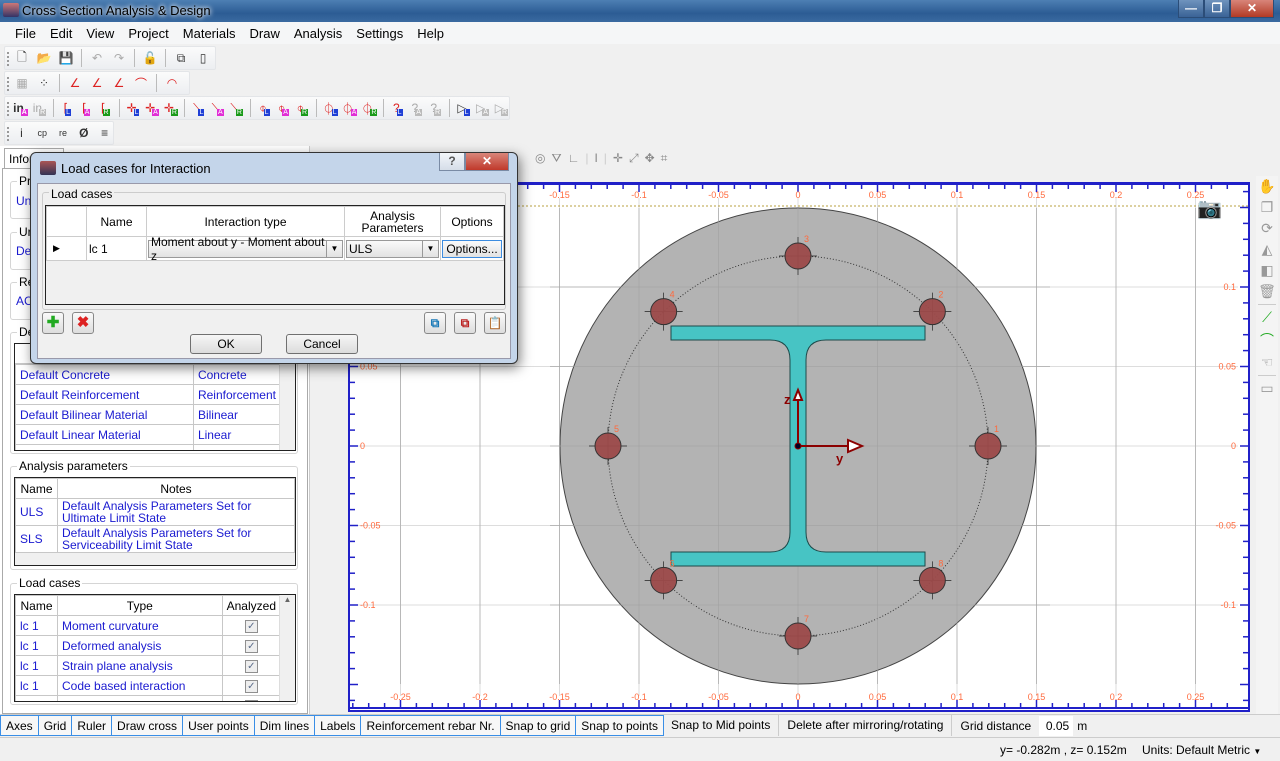  Describe the element at coordinates (21, 133) in the screenshot. I see `info-icon: i` at that location.